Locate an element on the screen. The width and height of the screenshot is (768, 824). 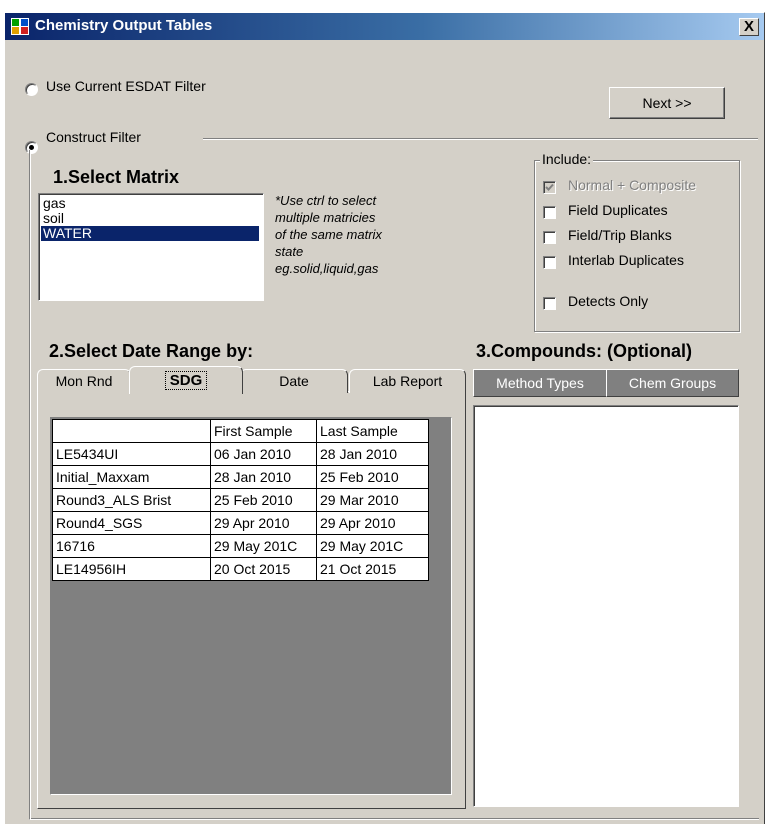
detects-only-checkbox is located at coordinates (549, 303).